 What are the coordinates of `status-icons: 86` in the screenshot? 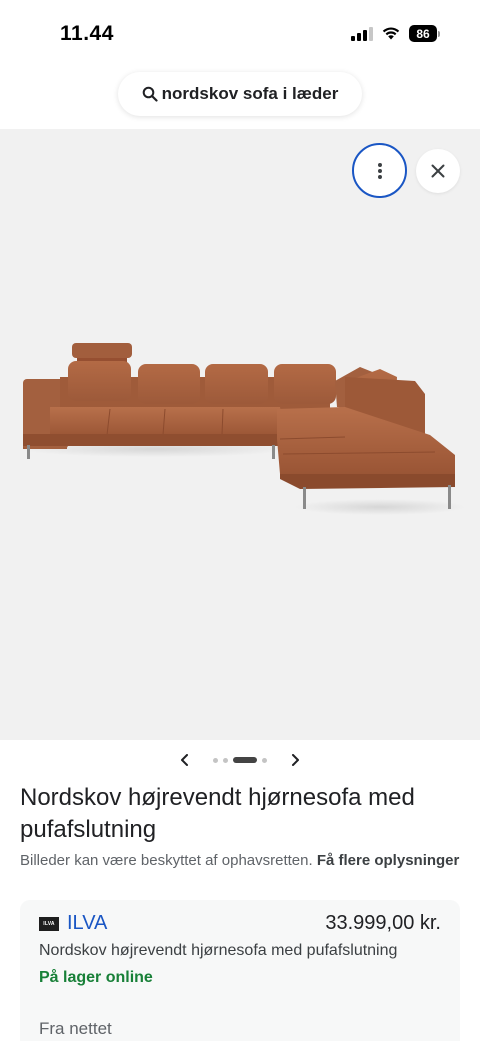 It's located at (395, 33).